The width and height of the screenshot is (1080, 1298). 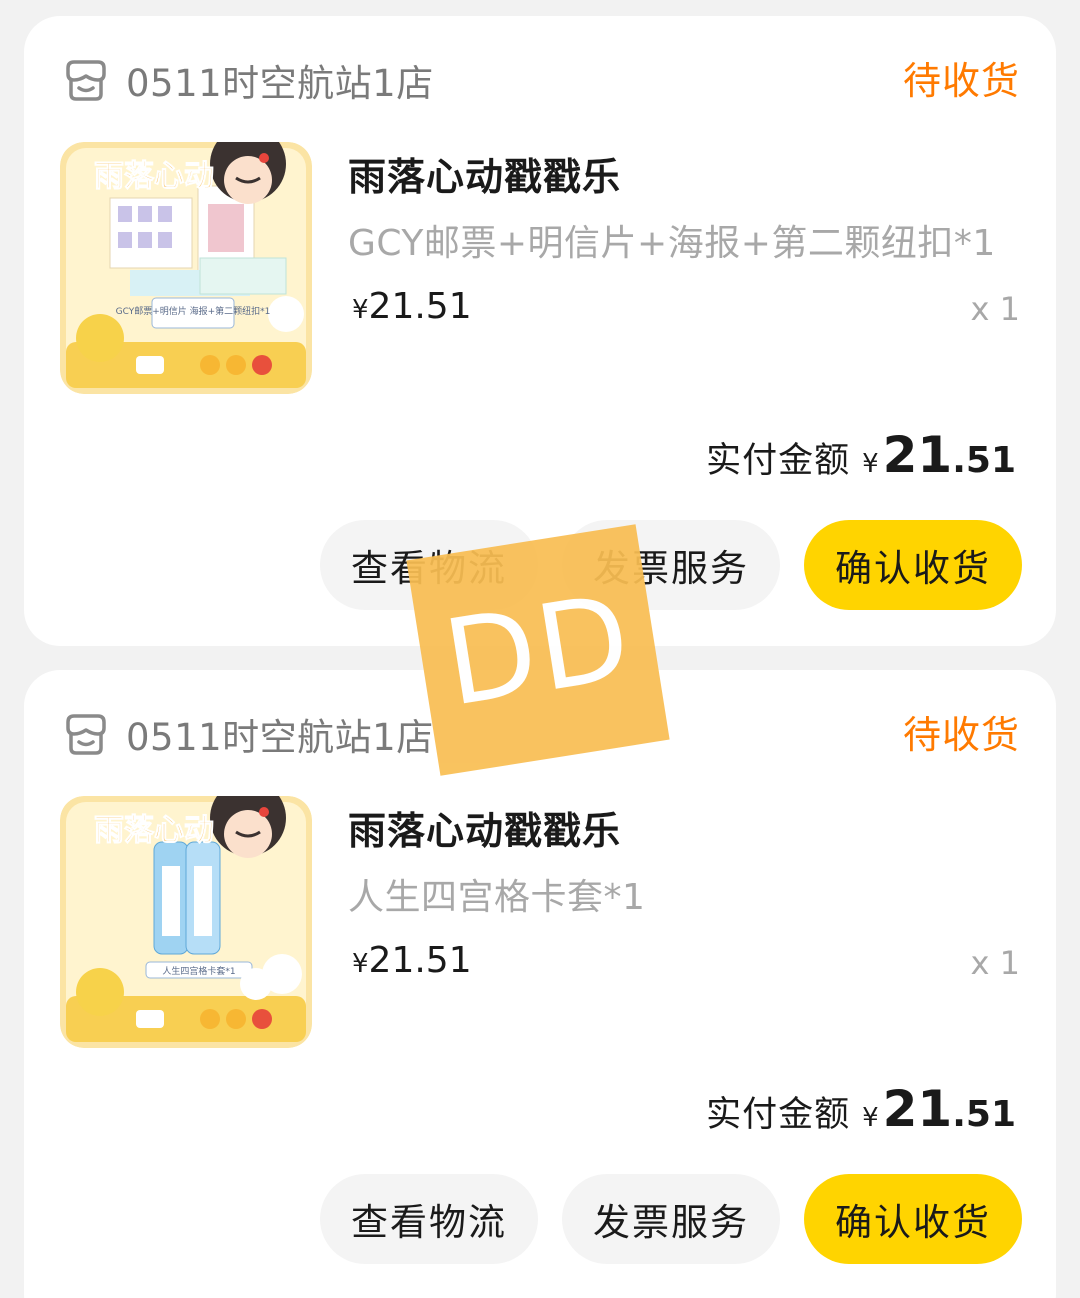 I want to click on product-spec: GCY邮票+明信片+海报+第二颗纽扣*1, so click(x=672, y=243).